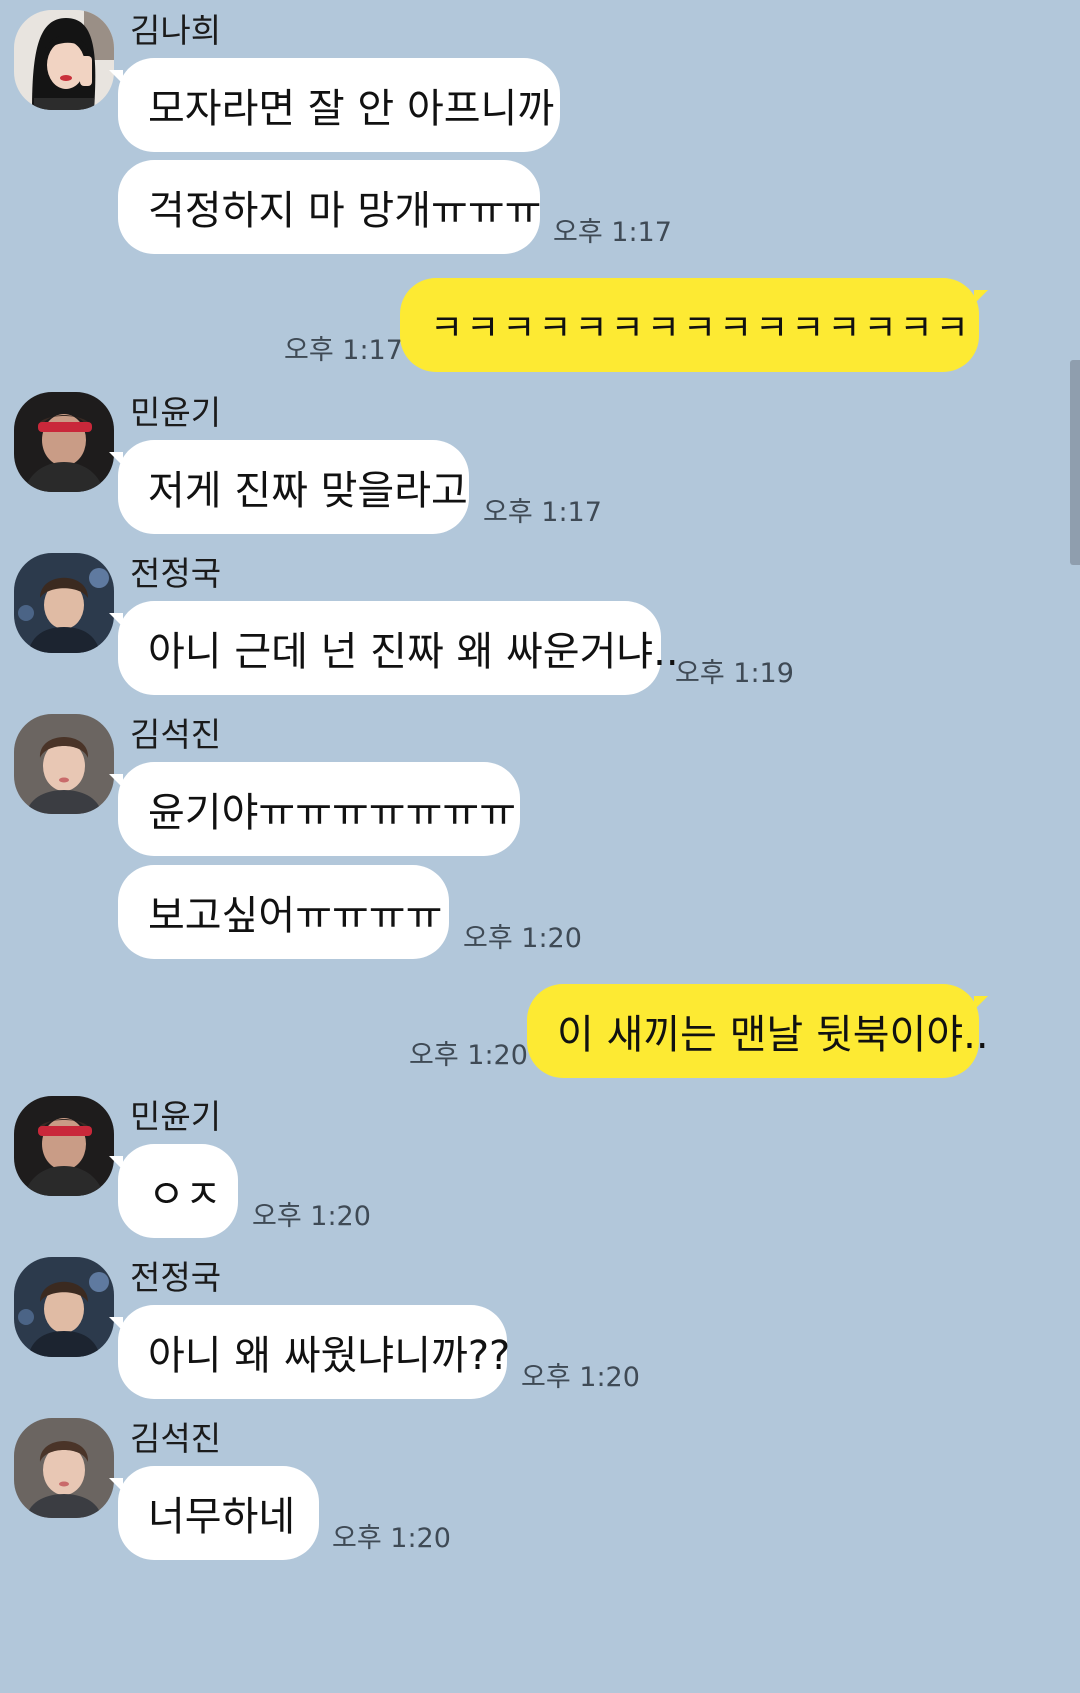  What do you see at coordinates (309, 1352) in the screenshot?
I see `message-bubble: 아니 왜 싸웠냐니까??` at bounding box center [309, 1352].